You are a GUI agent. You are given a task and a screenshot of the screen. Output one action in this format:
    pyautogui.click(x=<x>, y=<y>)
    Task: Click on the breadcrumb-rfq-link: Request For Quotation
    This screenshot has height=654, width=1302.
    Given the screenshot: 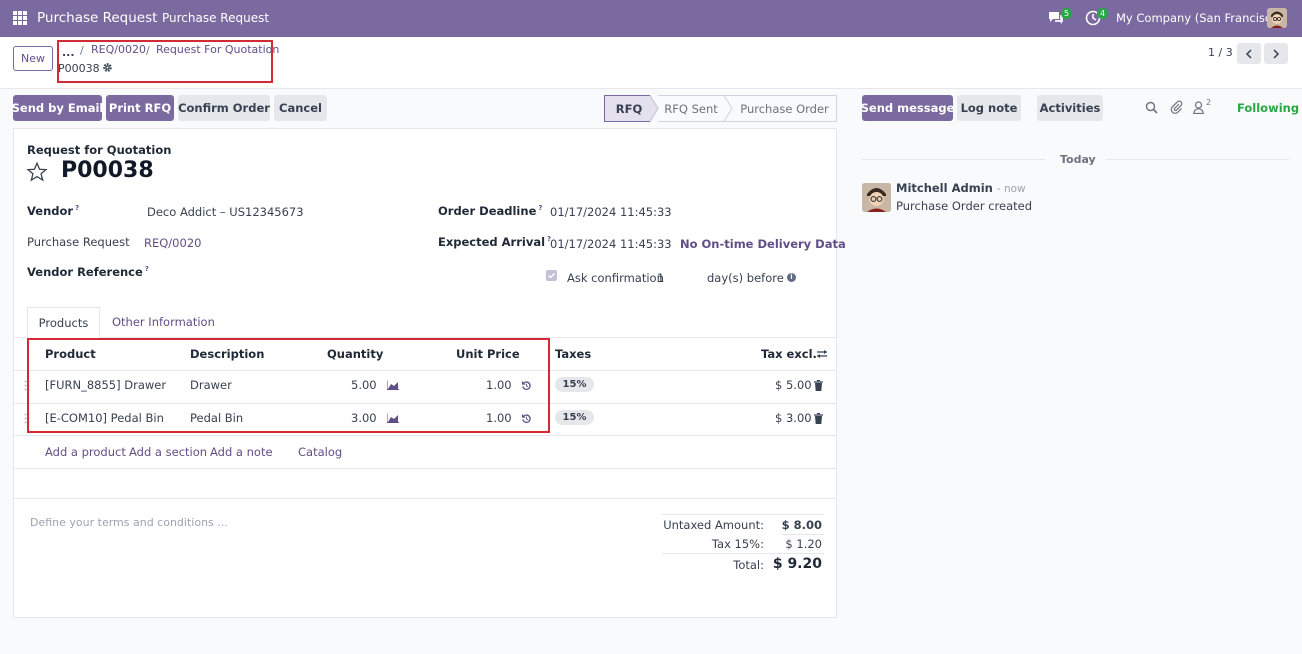 What is the action you would take?
    pyautogui.click(x=217, y=49)
    